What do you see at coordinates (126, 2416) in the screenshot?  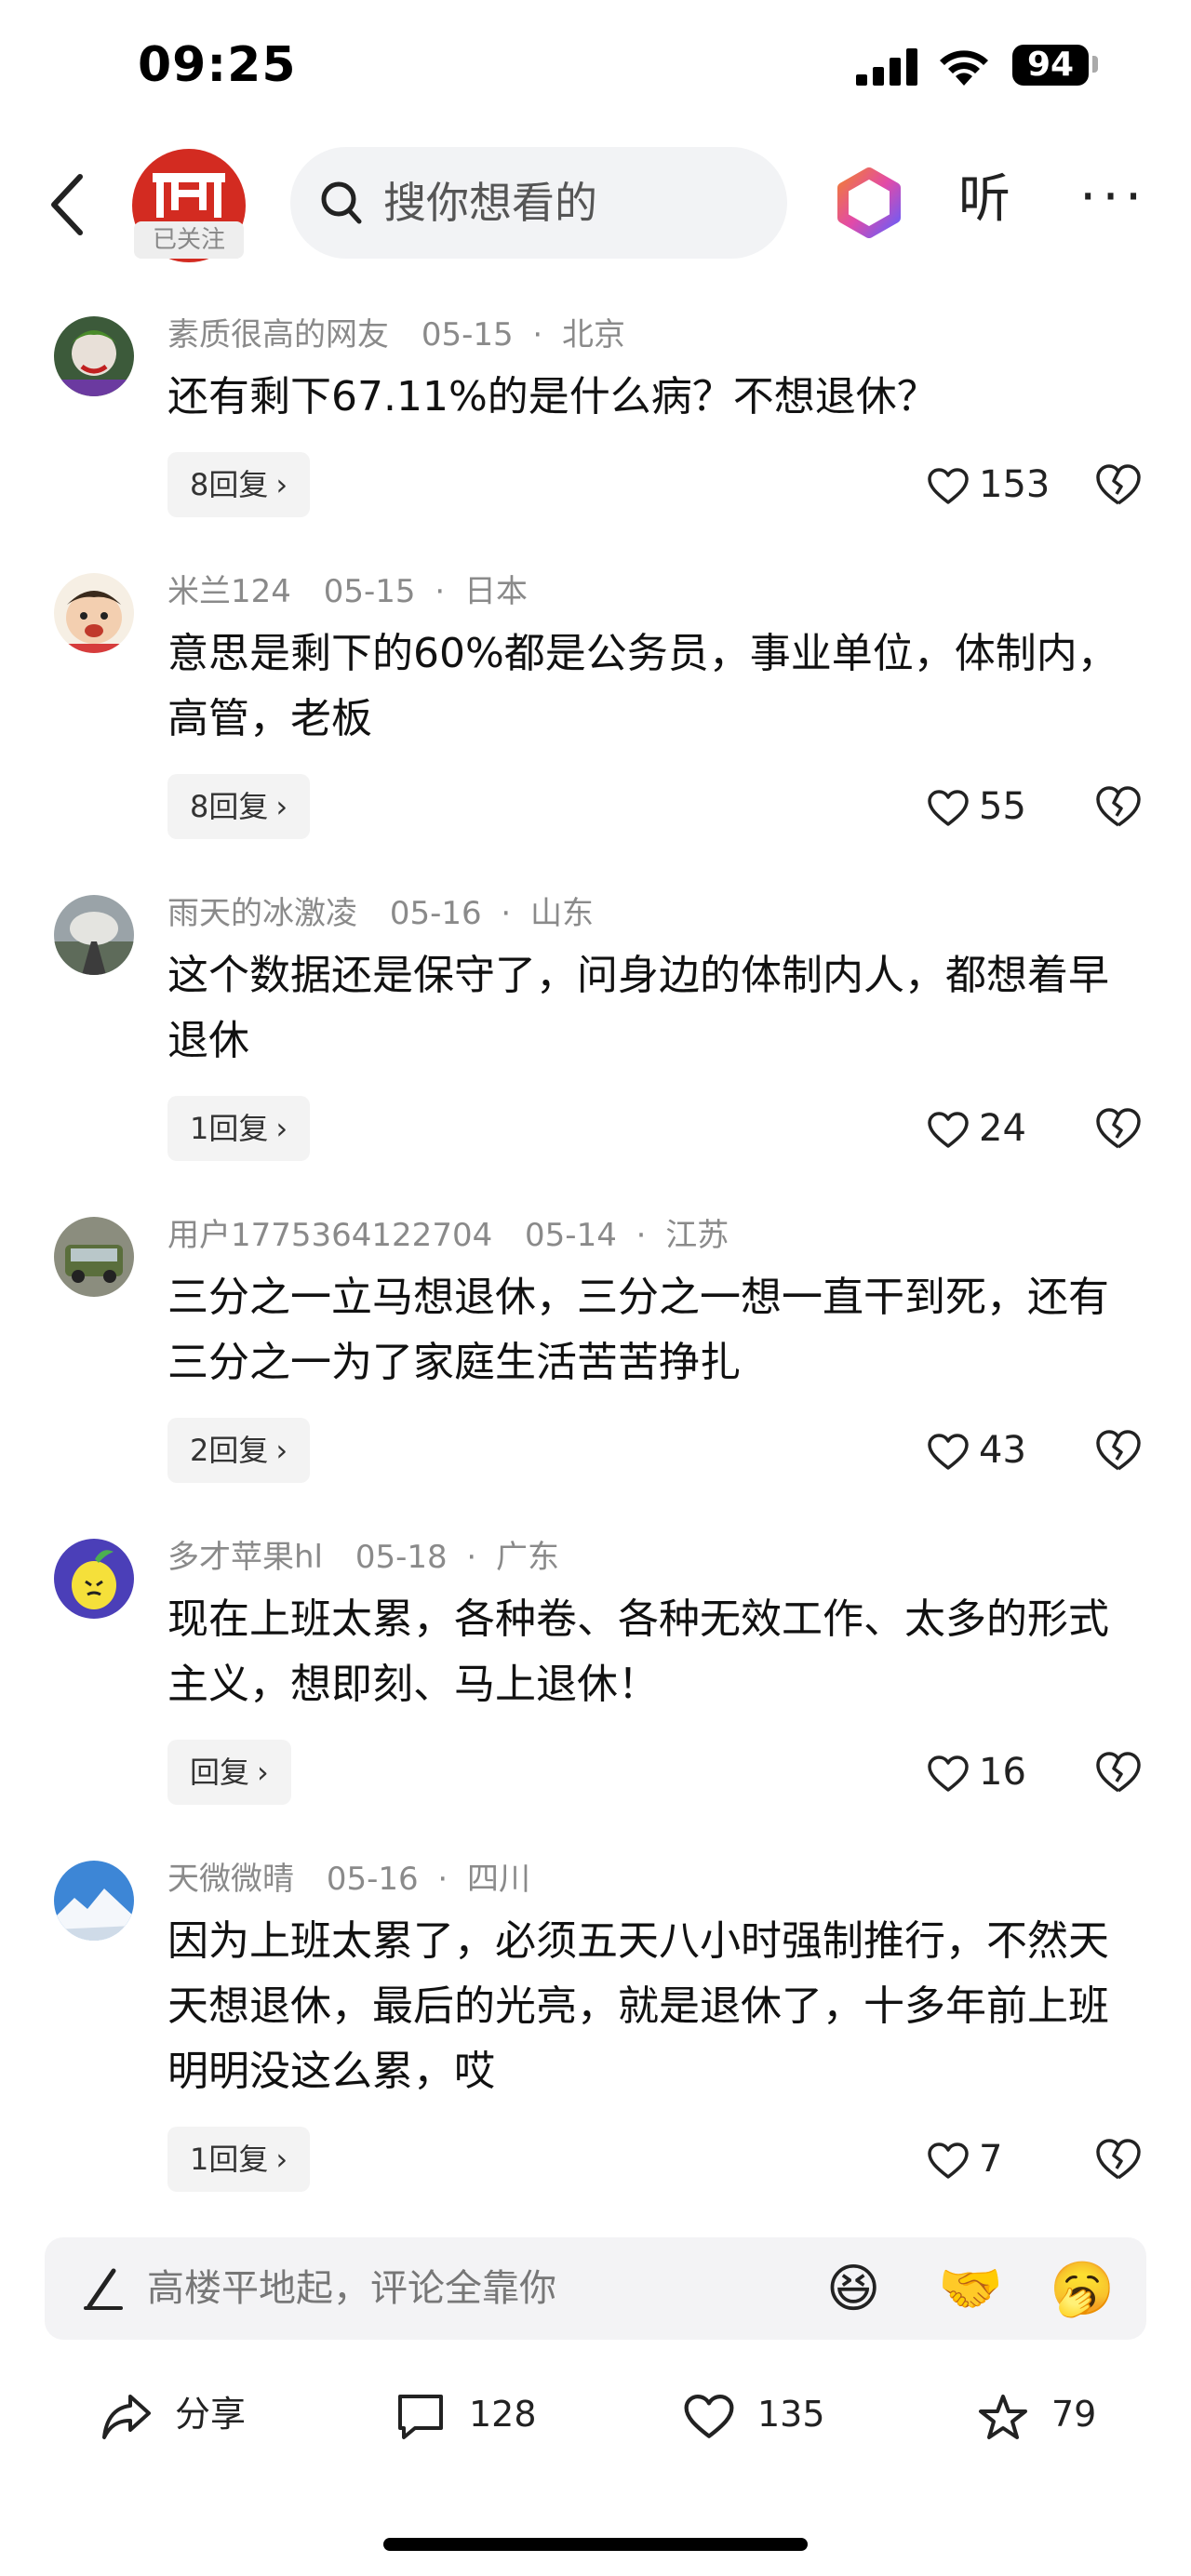 I see `share-arrow-icon` at bounding box center [126, 2416].